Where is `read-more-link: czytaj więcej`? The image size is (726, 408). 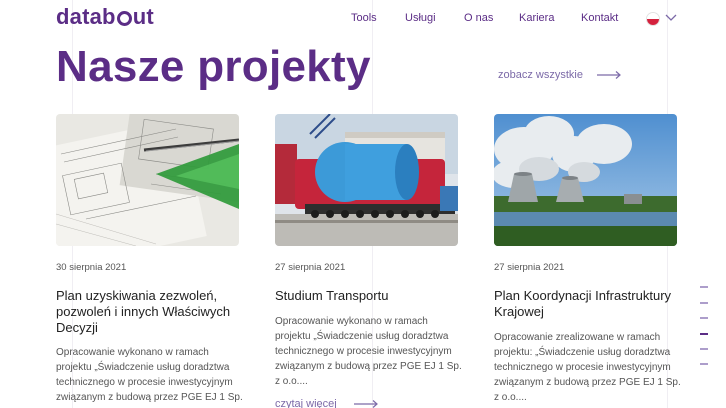 read-more-link: czytaj więcej is located at coordinates (306, 403).